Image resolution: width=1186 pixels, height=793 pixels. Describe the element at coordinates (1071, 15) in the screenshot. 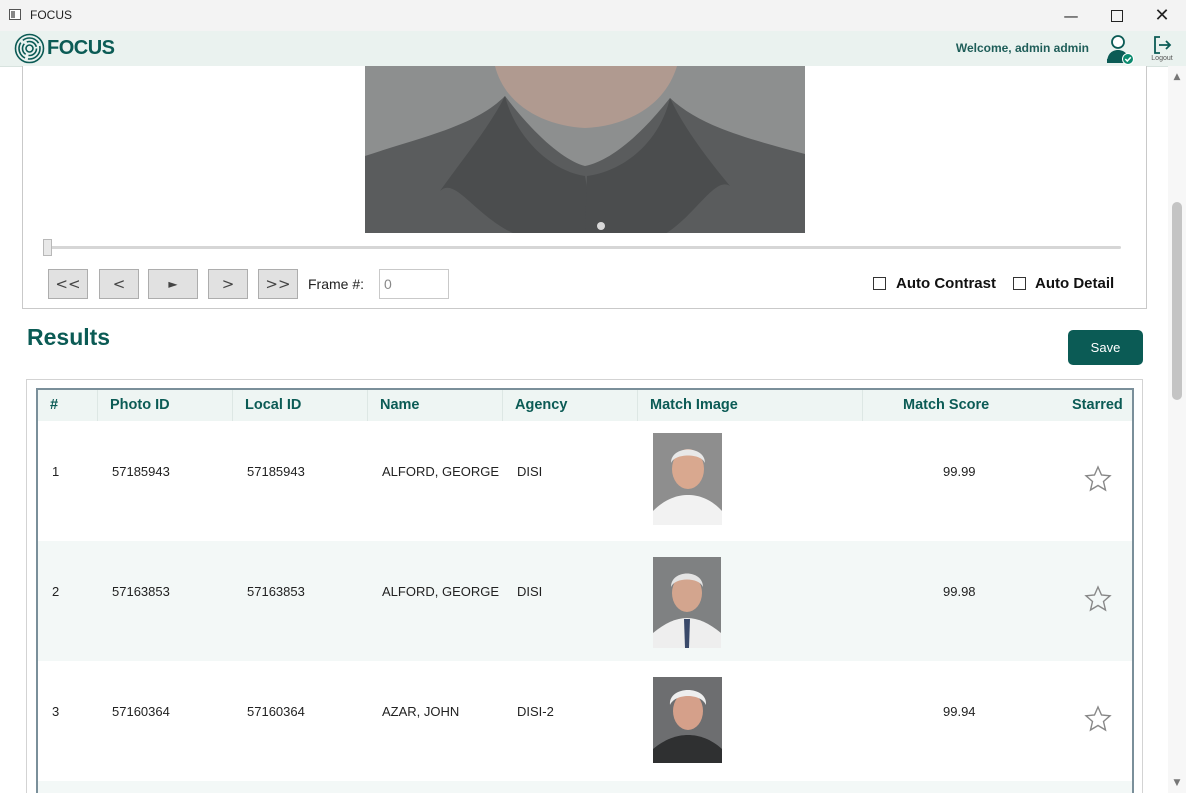

I see `minimize-icon: —` at that location.